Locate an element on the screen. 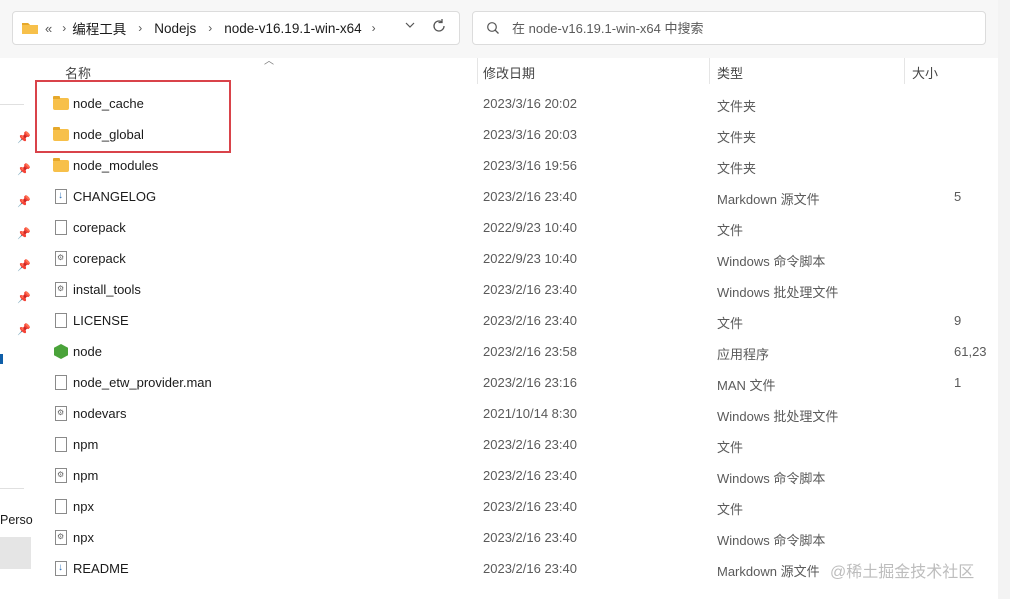  vertical-scrollbar is located at coordinates (1004, 299).